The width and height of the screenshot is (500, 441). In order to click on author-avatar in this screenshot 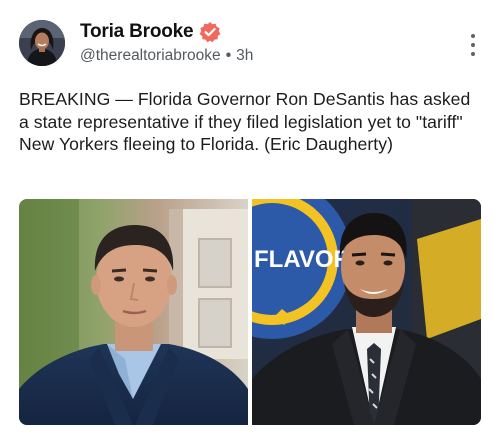, I will do `click(42, 43)`.